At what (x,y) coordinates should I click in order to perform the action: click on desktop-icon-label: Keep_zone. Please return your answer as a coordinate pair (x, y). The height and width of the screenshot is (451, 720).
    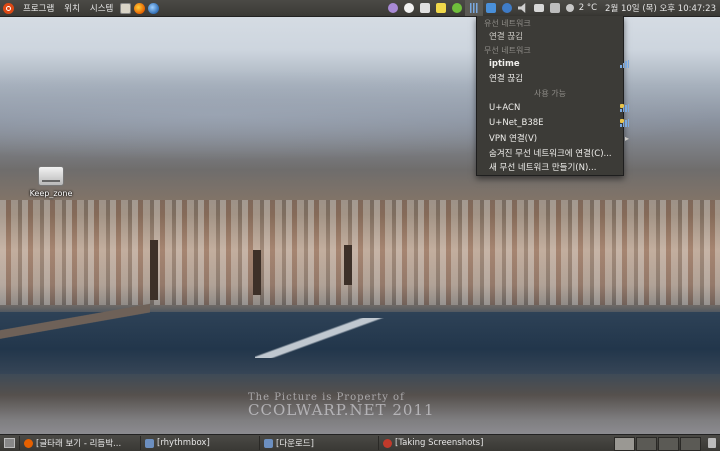
    Looking at the image, I should click on (51, 193).